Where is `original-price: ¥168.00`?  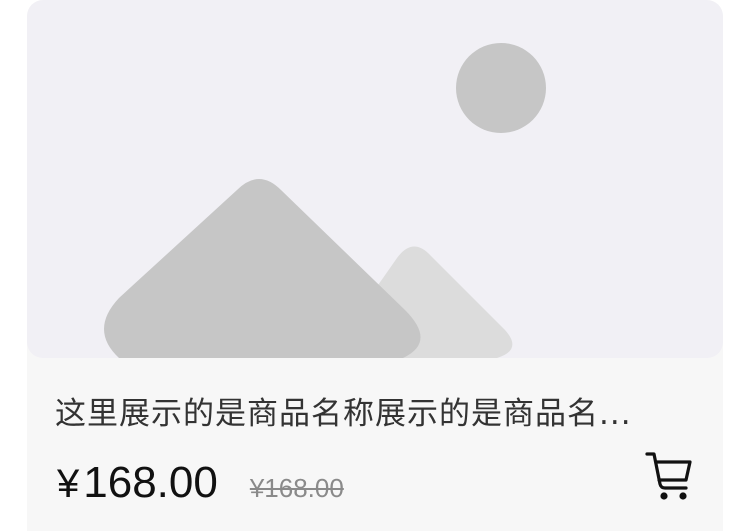 original-price: ¥168.00 is located at coordinates (296, 488).